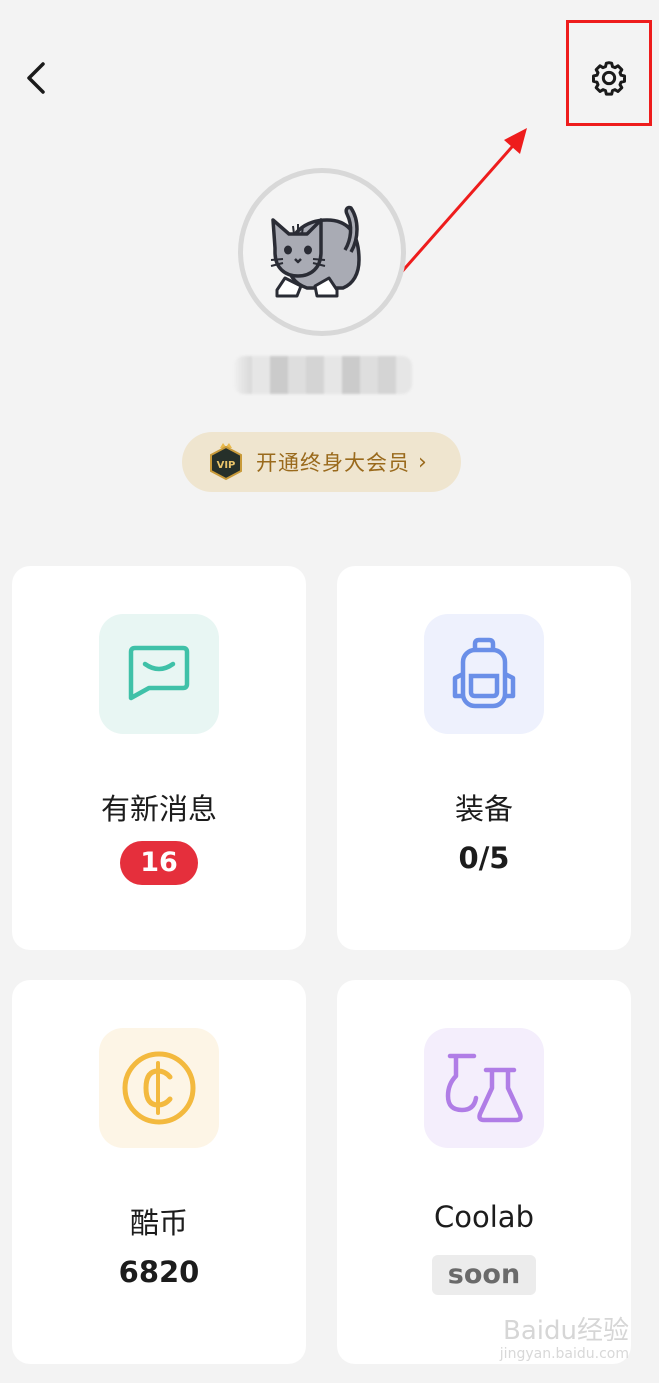  I want to click on card-coolab: Coolab soon, so click(484, 1172).